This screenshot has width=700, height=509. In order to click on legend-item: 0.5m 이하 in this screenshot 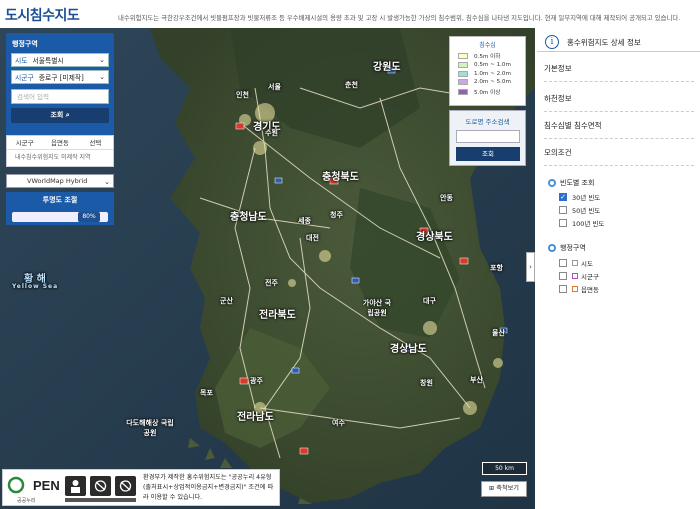, I will do `click(491, 56)`.